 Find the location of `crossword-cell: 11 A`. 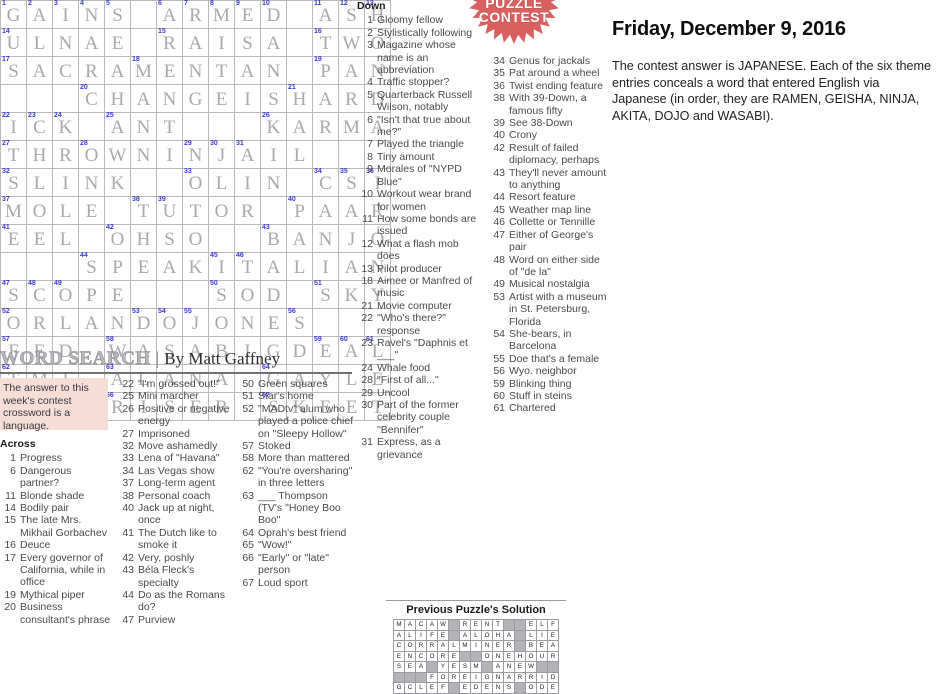

crossword-cell: 11 A is located at coordinates (325, 14).